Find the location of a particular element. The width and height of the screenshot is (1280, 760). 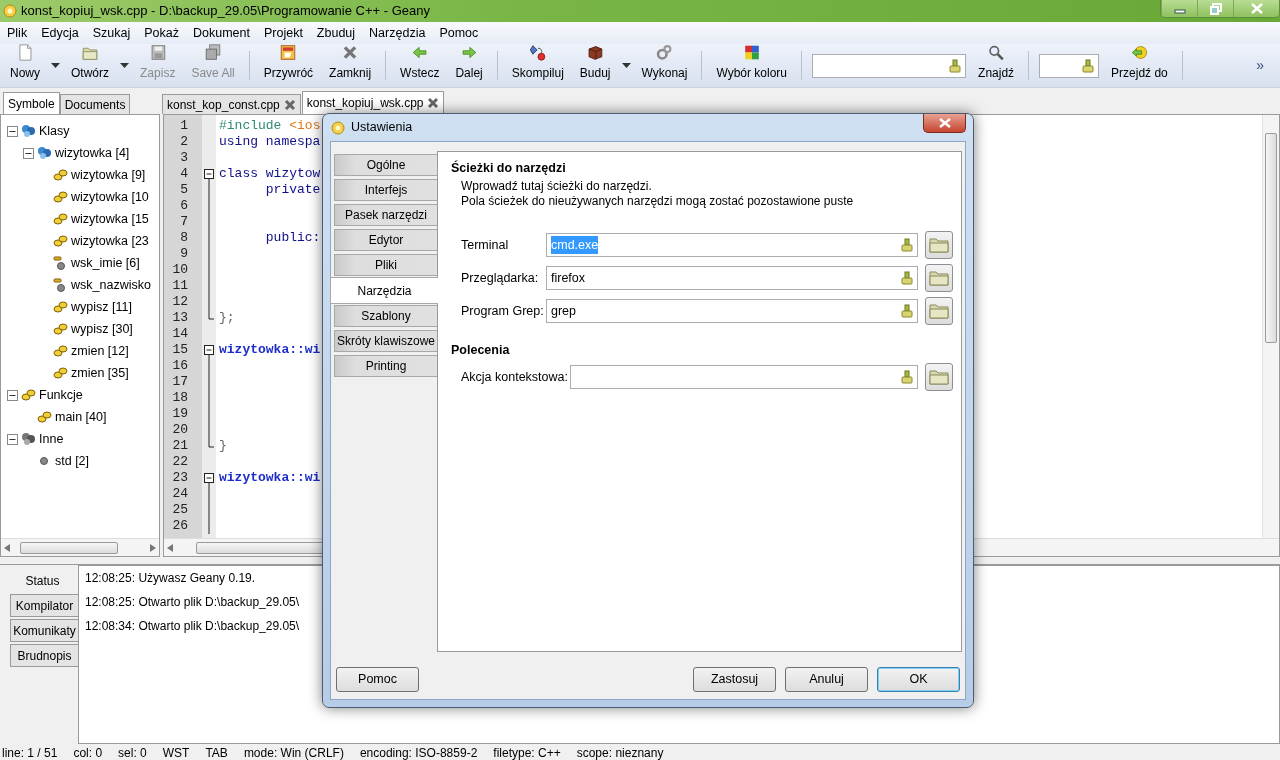

tree-item: main [40] is located at coordinates (81, 417).